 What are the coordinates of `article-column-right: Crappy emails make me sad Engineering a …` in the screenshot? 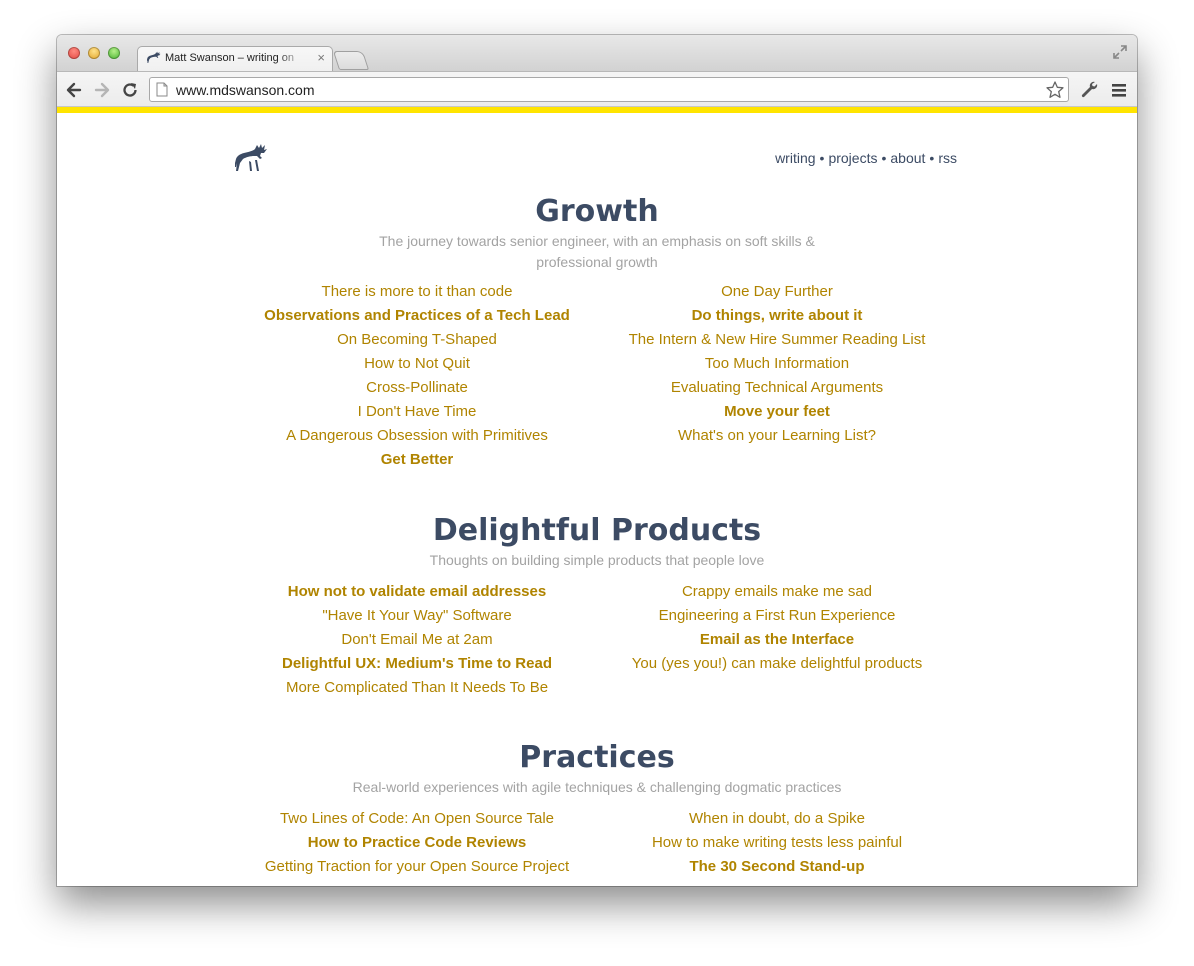 It's located at (777, 628).